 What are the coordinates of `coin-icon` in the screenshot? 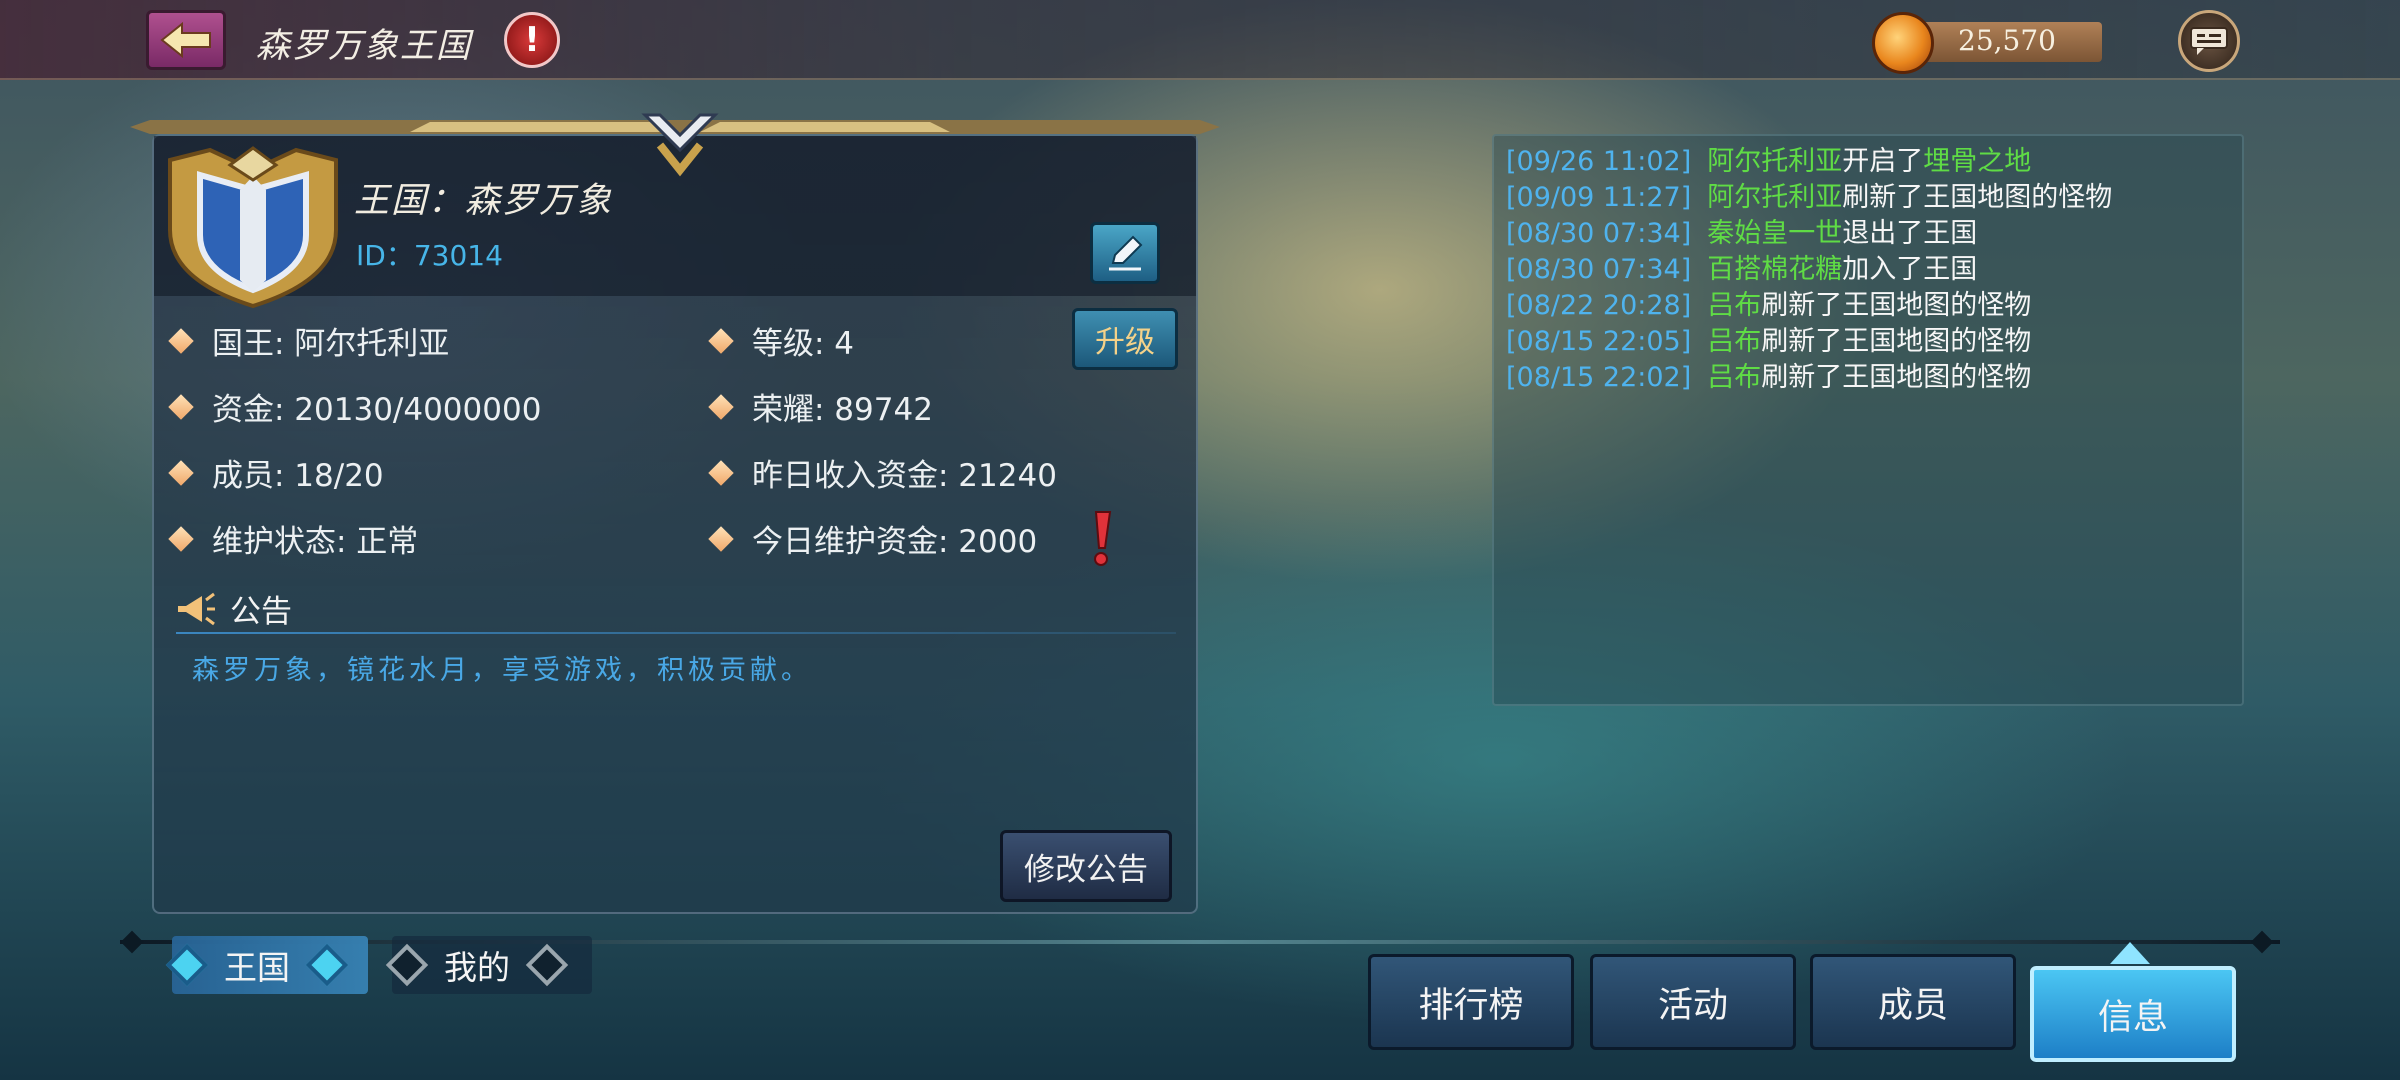 It's located at (1903, 43).